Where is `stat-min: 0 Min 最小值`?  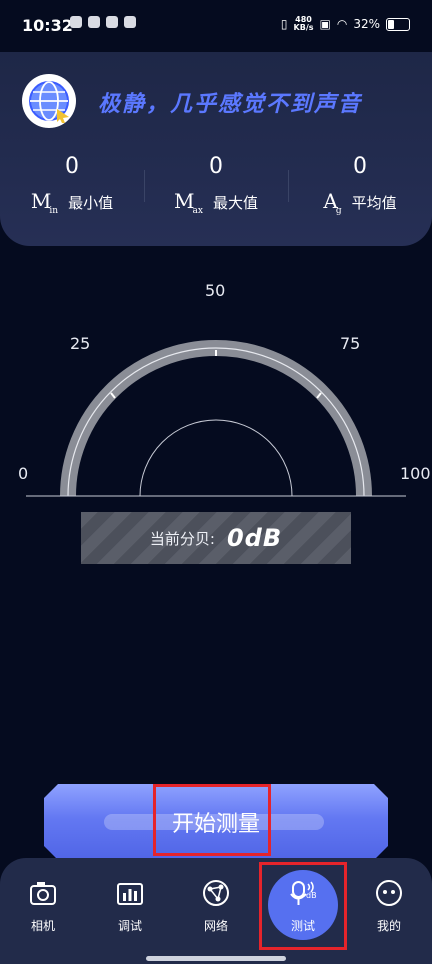
stat-min: 0 Min 最小值 is located at coordinates (72, 192).